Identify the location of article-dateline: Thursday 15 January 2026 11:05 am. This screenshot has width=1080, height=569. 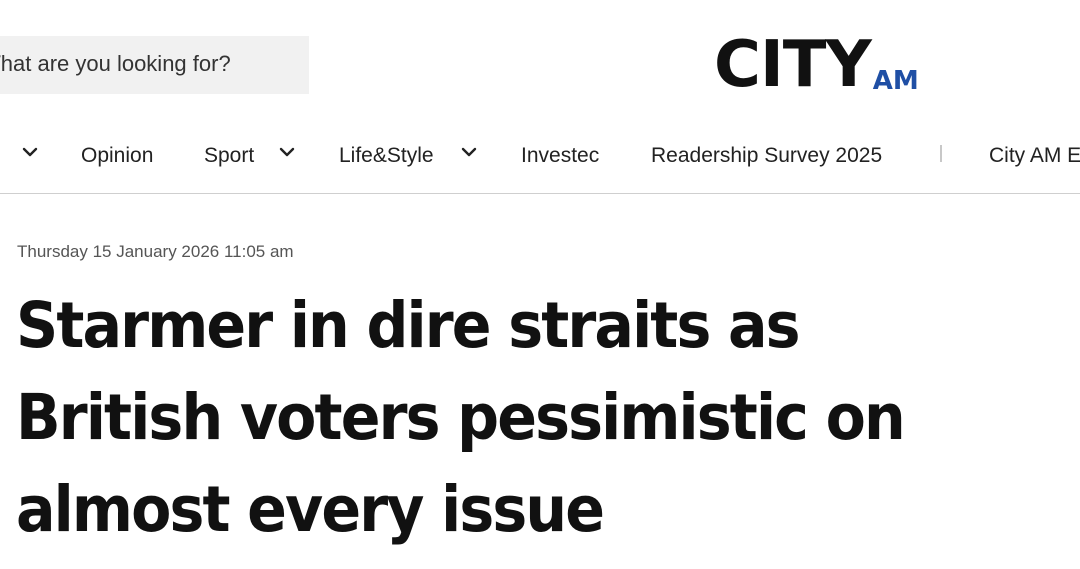
(155, 251).